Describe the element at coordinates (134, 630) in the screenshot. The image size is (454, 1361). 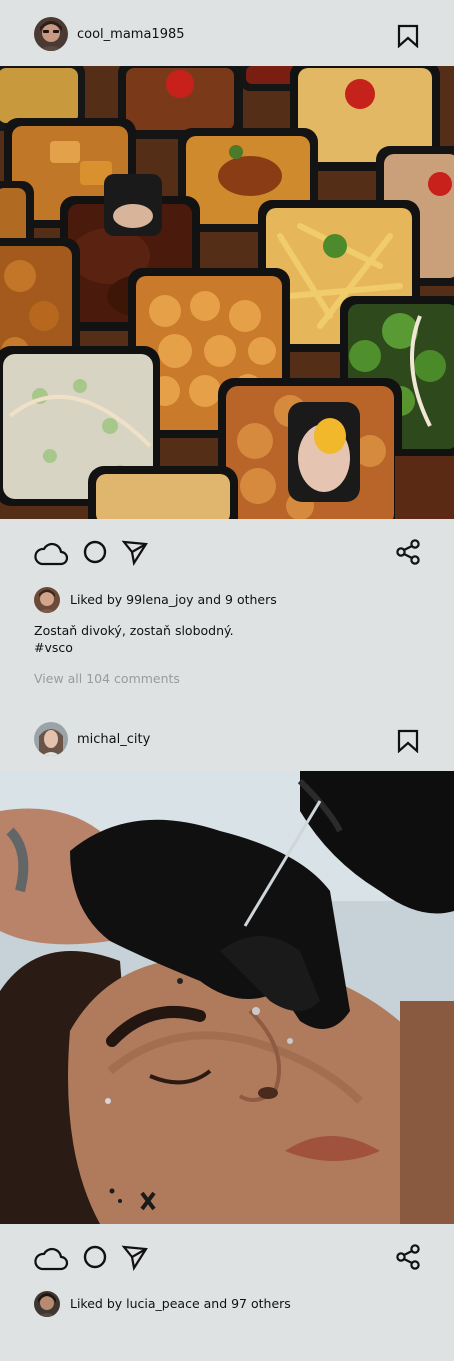
I see `caption-text: Zostaň divoký, zostaň slobodný.` at that location.